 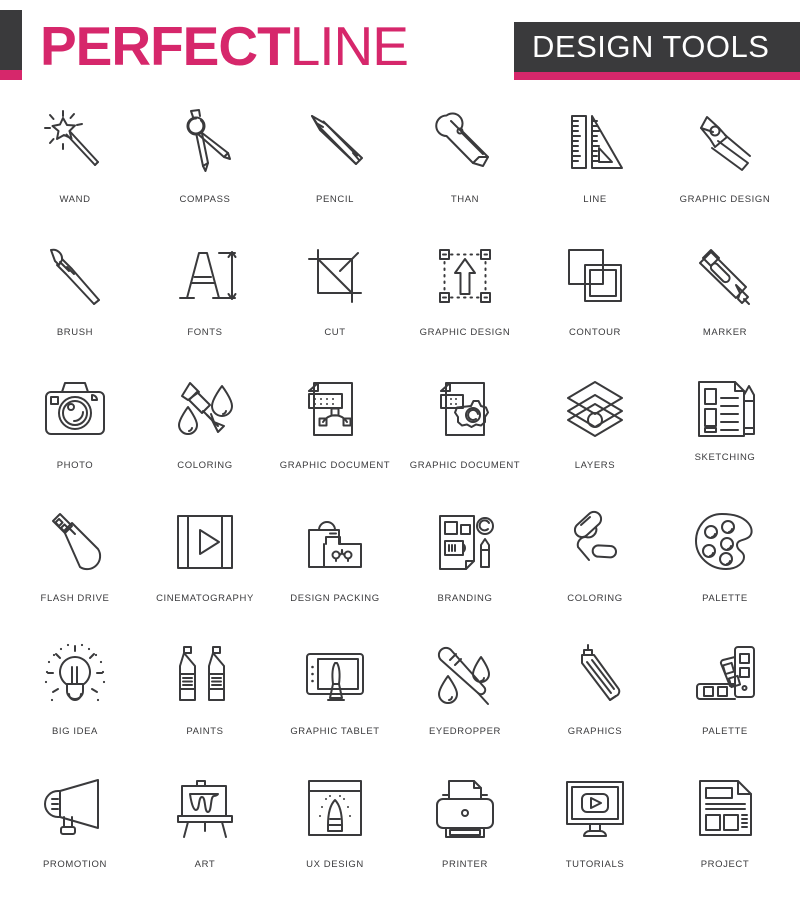 I want to click on icon-label: CINEMATOGRAPHY, so click(x=205, y=598).